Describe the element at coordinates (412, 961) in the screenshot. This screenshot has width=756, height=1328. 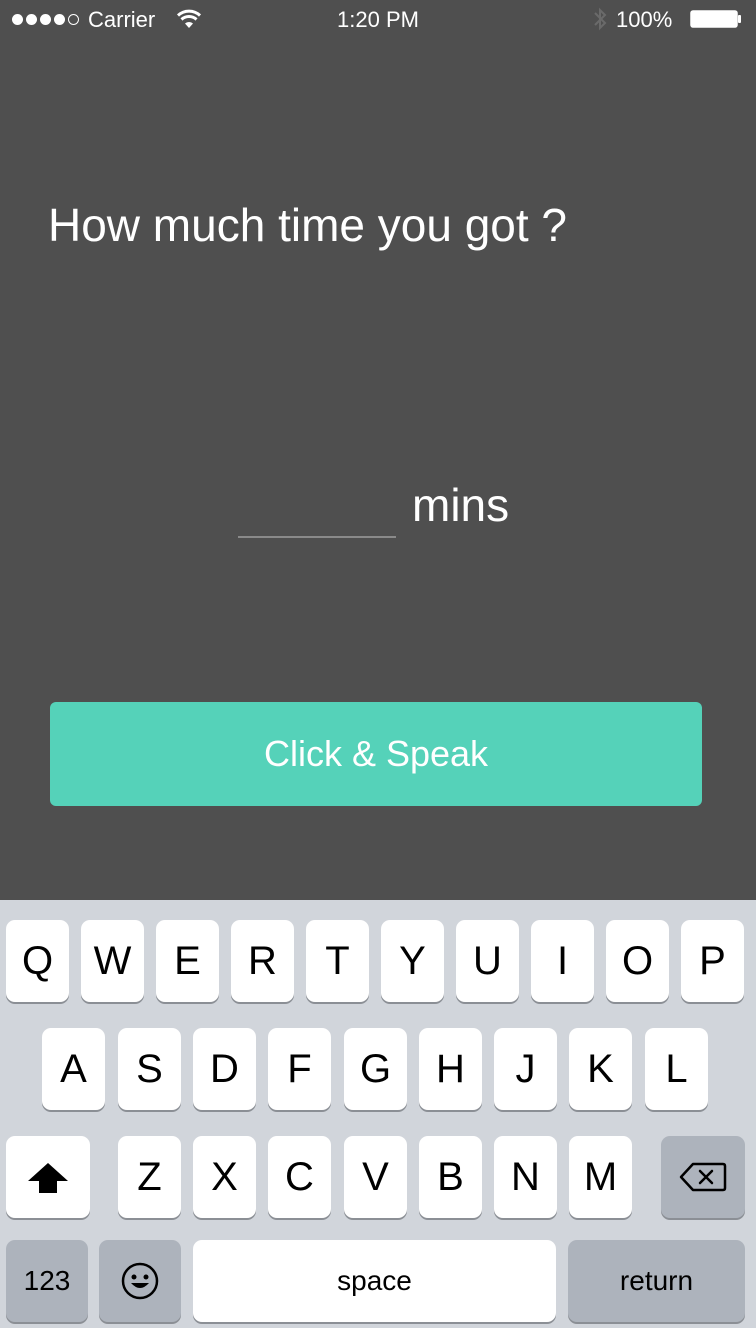
I see `key-y: Y` at that location.